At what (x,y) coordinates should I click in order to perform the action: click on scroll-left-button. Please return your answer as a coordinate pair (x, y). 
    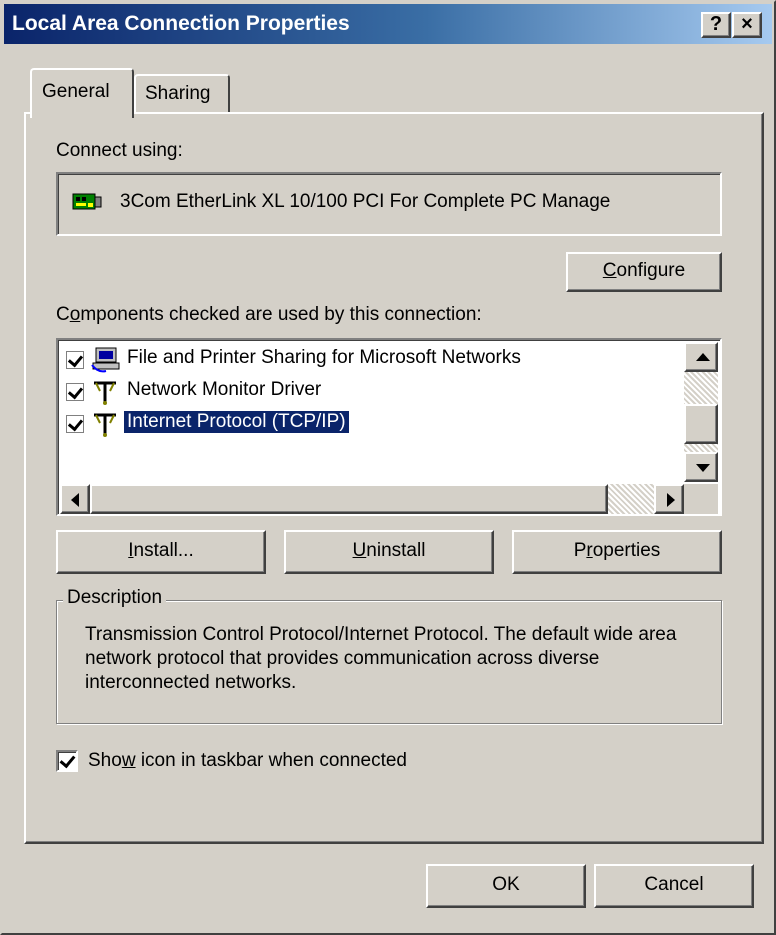
    Looking at the image, I should click on (75, 499).